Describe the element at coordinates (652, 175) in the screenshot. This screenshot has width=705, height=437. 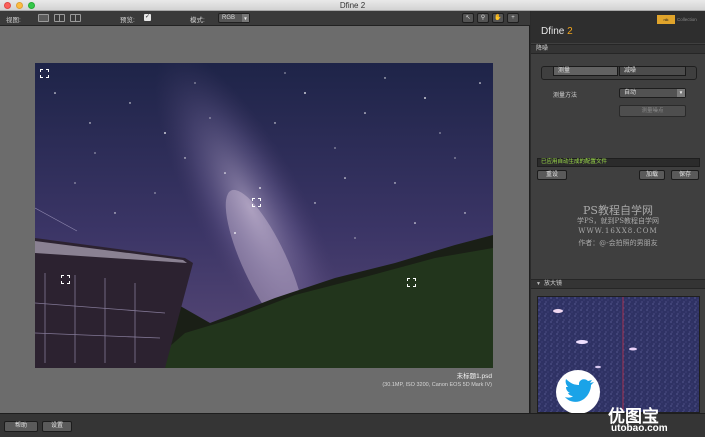
I see `load-button: 加载` at that location.